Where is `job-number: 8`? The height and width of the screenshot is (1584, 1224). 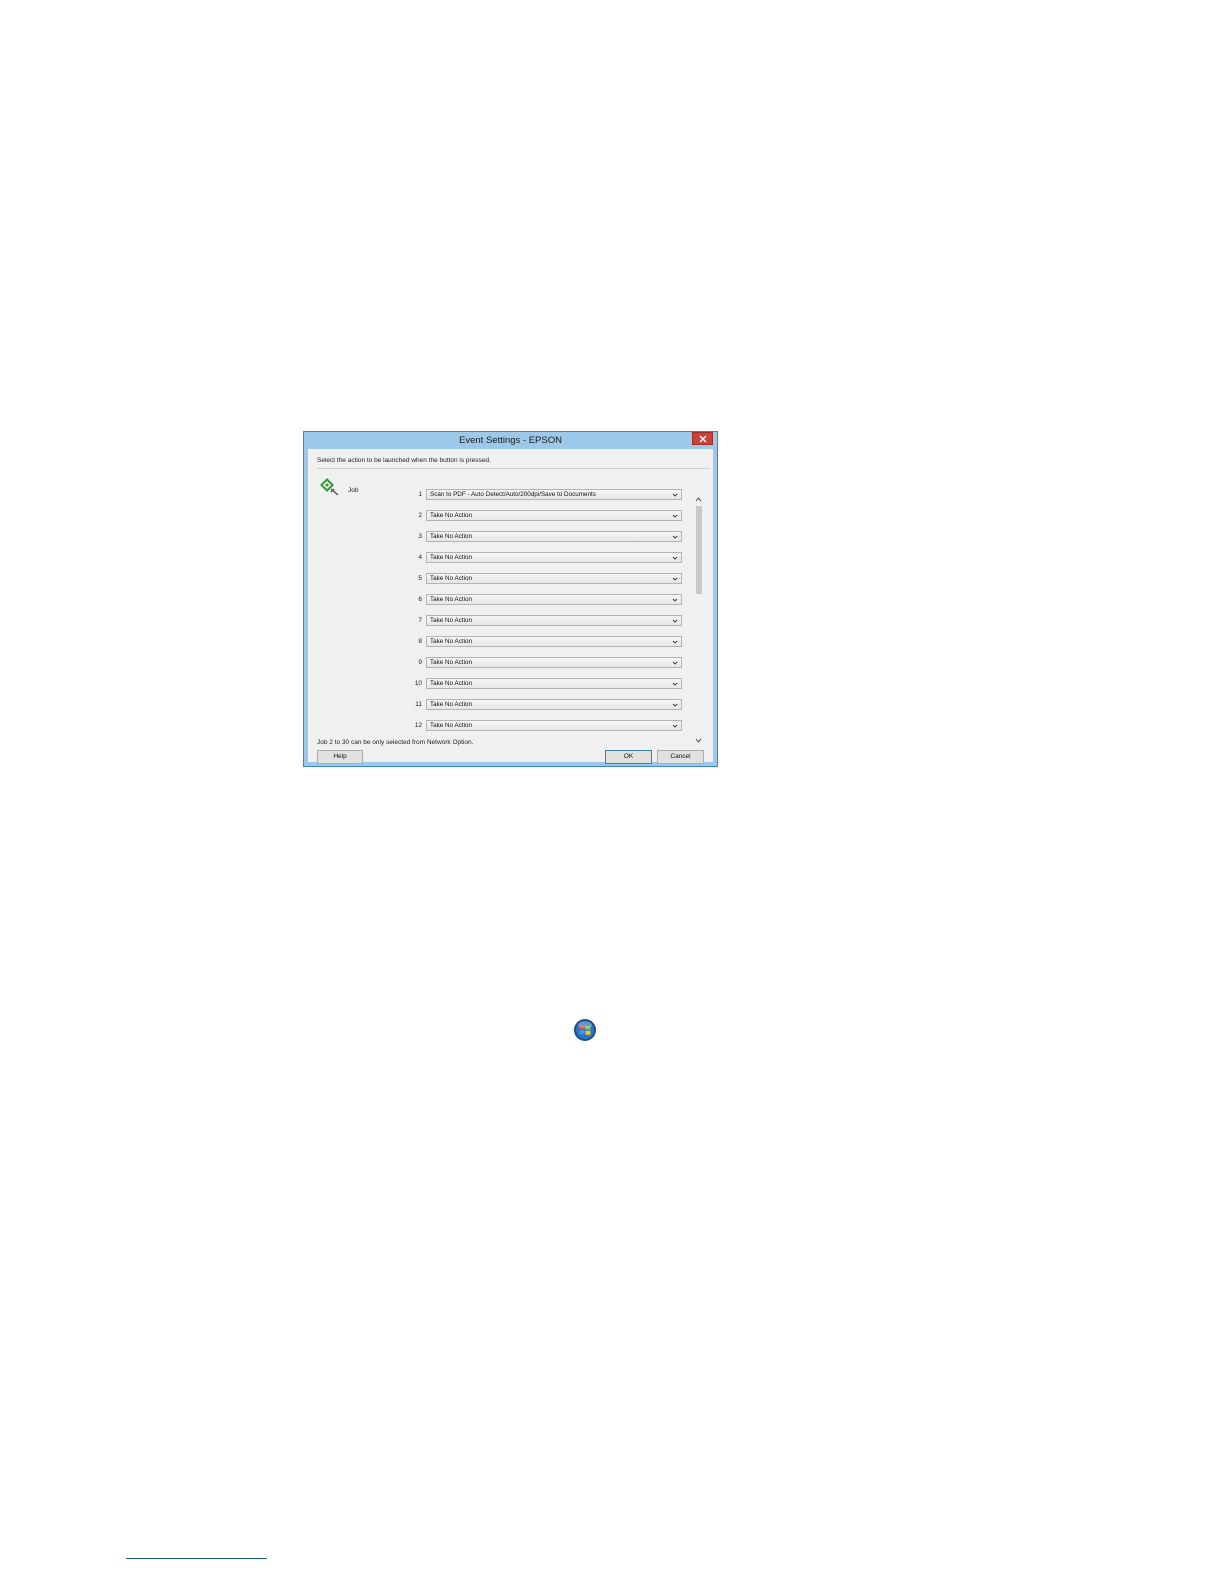 job-number: 8 is located at coordinates (420, 641).